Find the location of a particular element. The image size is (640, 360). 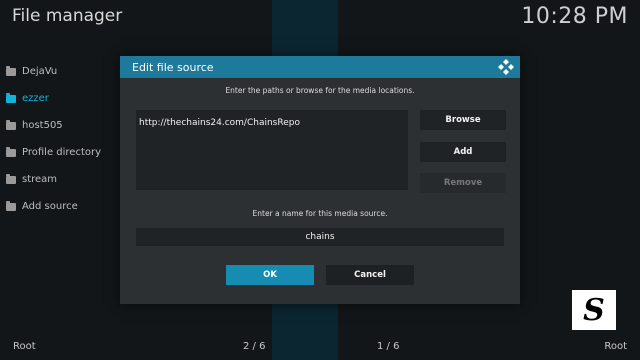

name-instruction: Enter a name for this media source. is located at coordinates (320, 213).